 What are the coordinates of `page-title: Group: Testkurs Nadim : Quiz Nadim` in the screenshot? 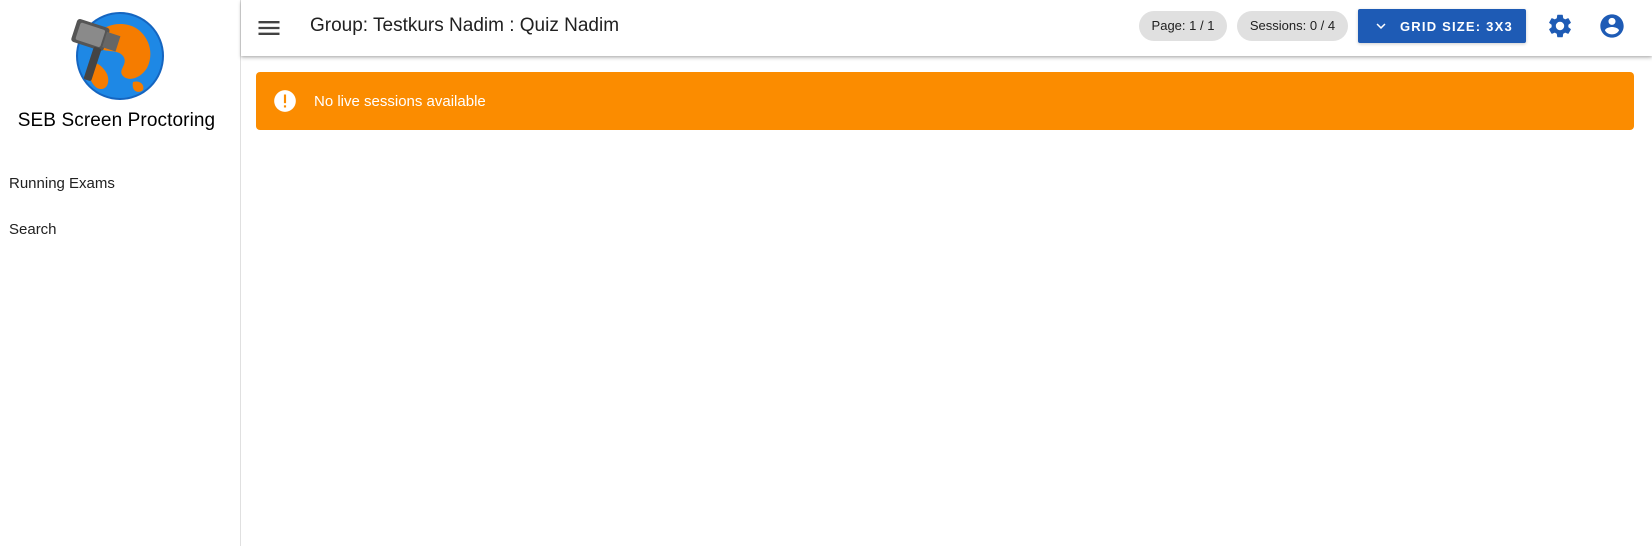 It's located at (465, 25).